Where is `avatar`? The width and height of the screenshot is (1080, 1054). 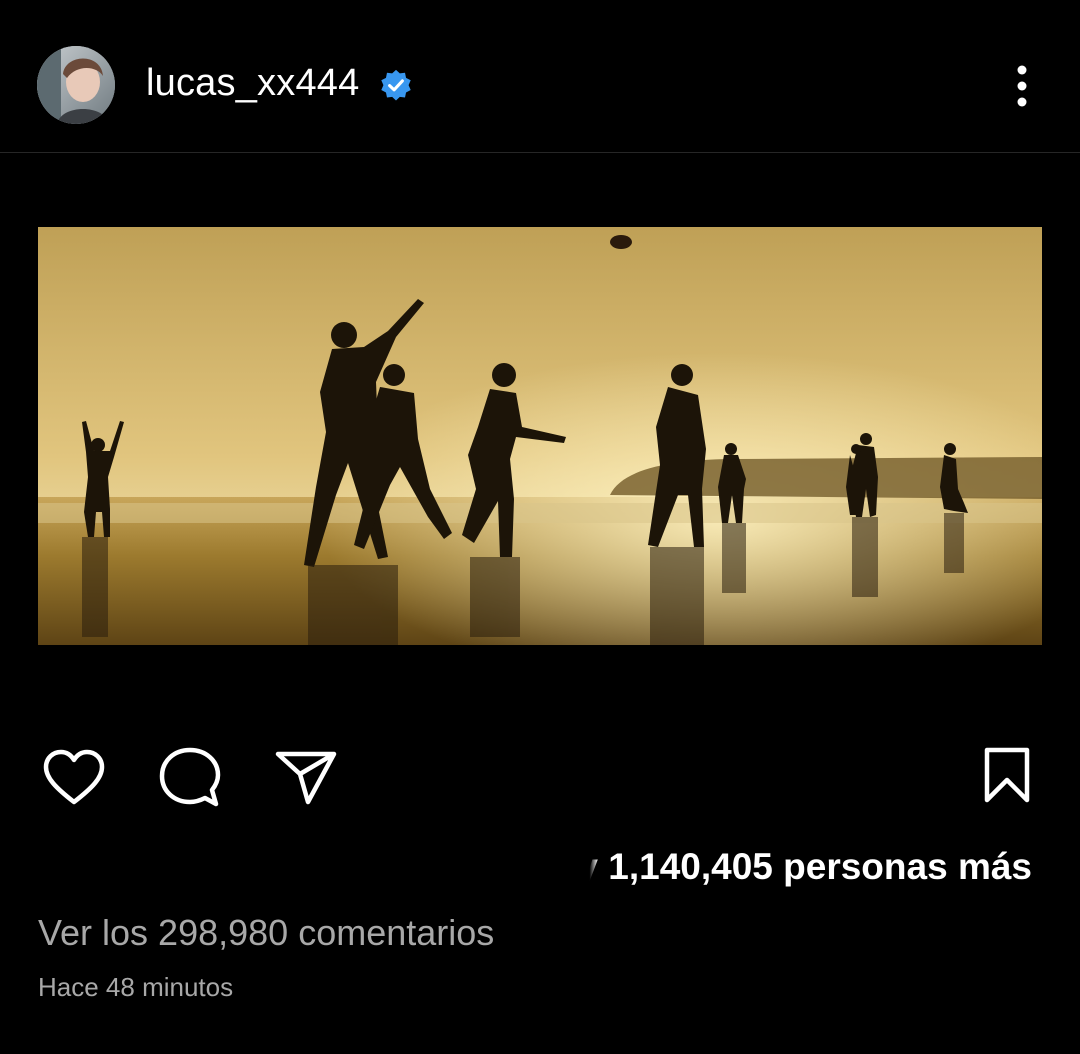 avatar is located at coordinates (76, 85).